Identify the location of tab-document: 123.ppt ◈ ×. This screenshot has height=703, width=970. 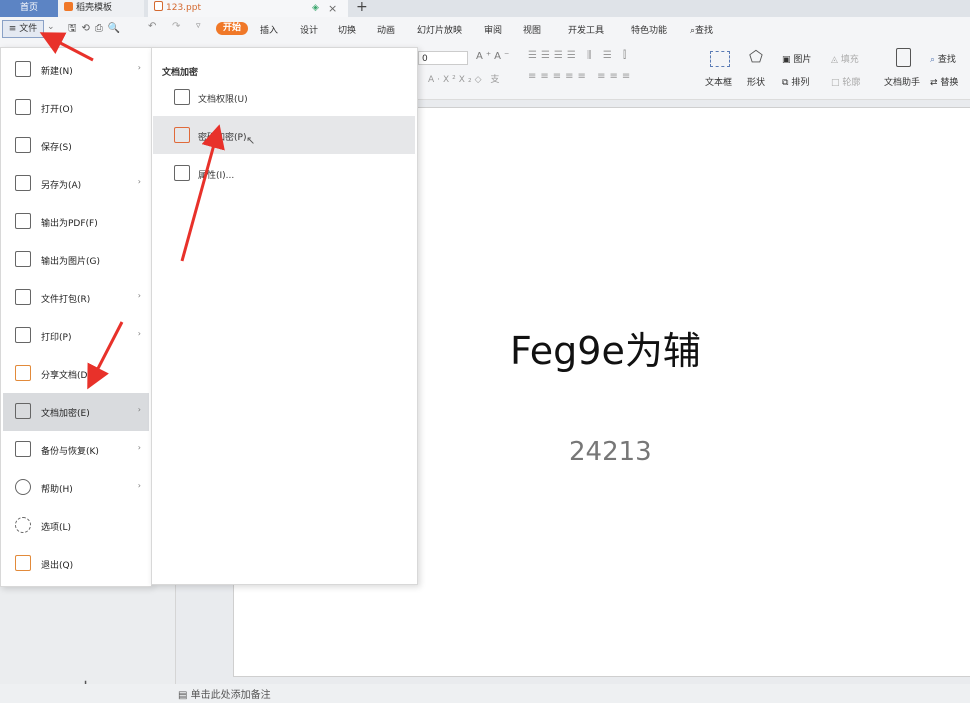
(248, 8).